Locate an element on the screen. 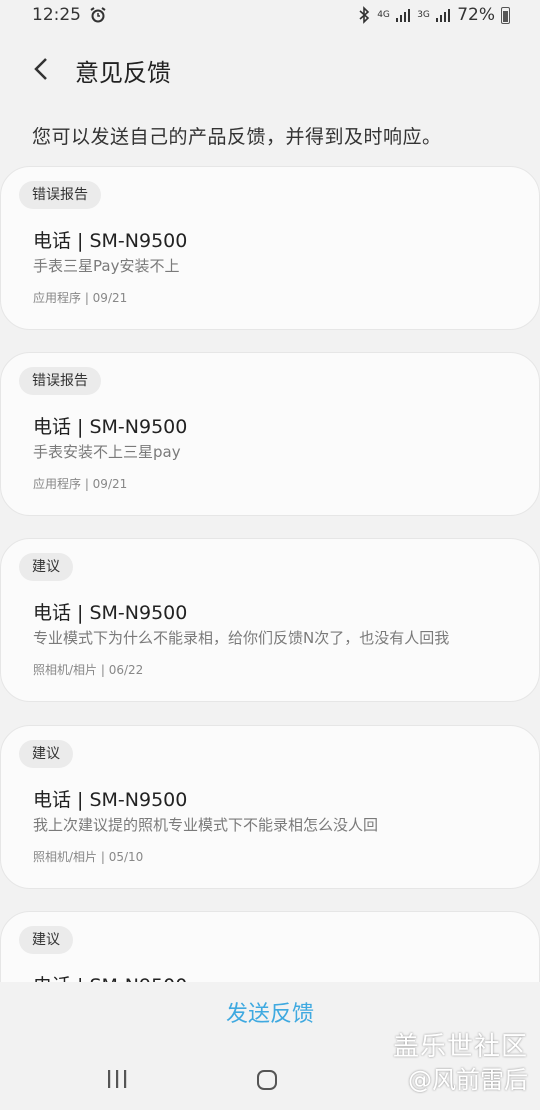 This screenshot has height=1110, width=540. feedback-description: 我上次建议提的照机专业模式下不能录相怎么没人回 is located at coordinates (206, 825).